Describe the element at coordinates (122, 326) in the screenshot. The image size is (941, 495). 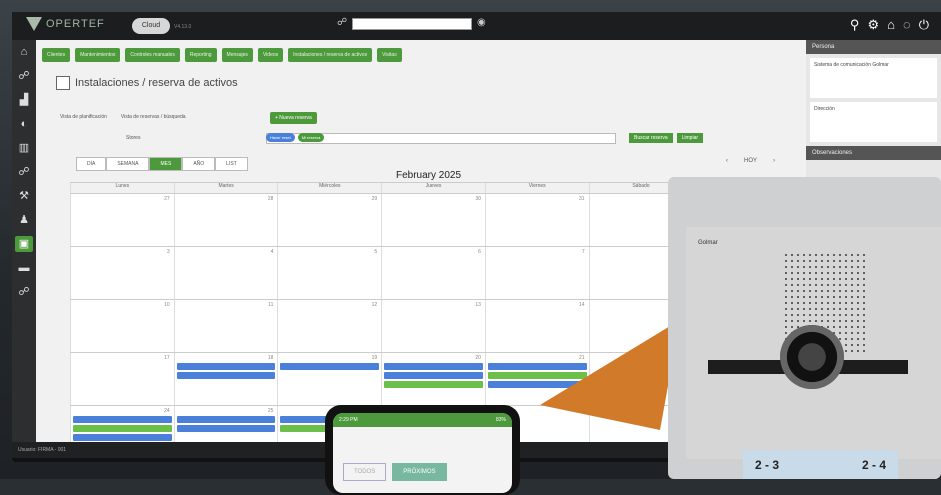
I see `calendar-day: 10` at that location.